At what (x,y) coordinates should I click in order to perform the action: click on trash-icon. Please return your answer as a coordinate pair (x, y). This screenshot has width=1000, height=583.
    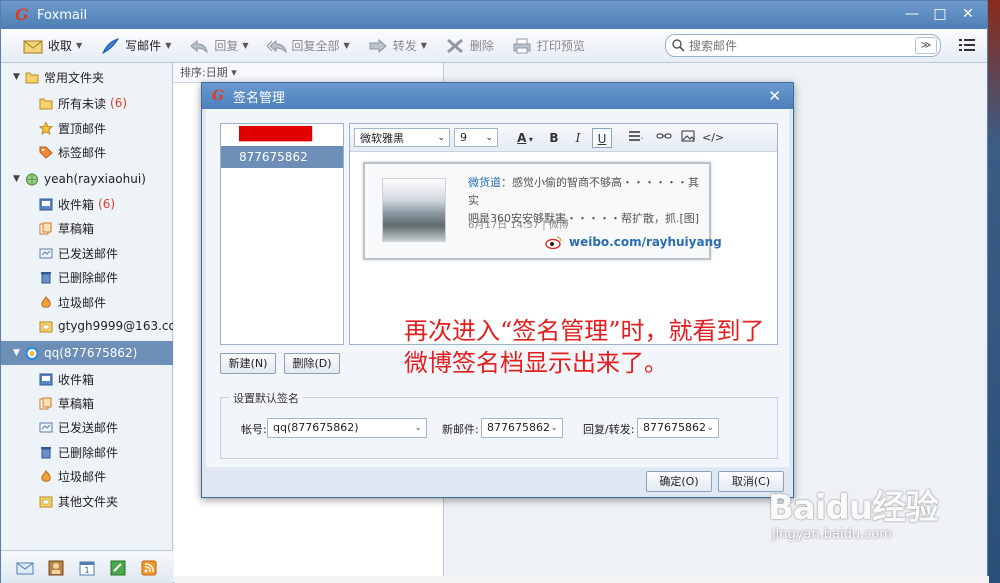
    Looking at the image, I should click on (46, 277).